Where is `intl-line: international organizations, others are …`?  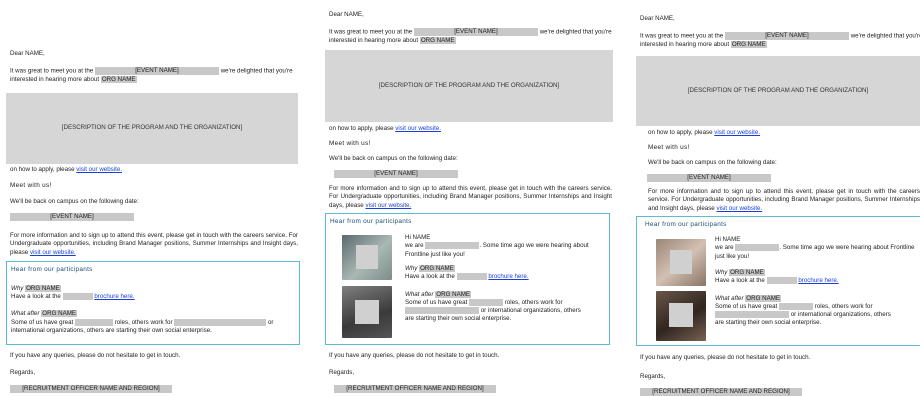 intl-line: international organizations, others are … is located at coordinates (111, 330).